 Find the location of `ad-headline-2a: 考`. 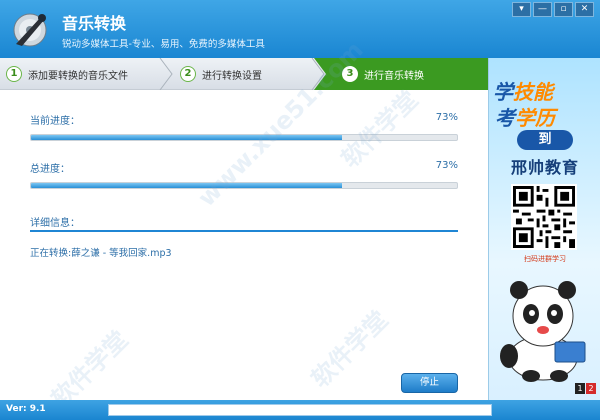

ad-headline-2a: 考 is located at coordinates (505, 118).